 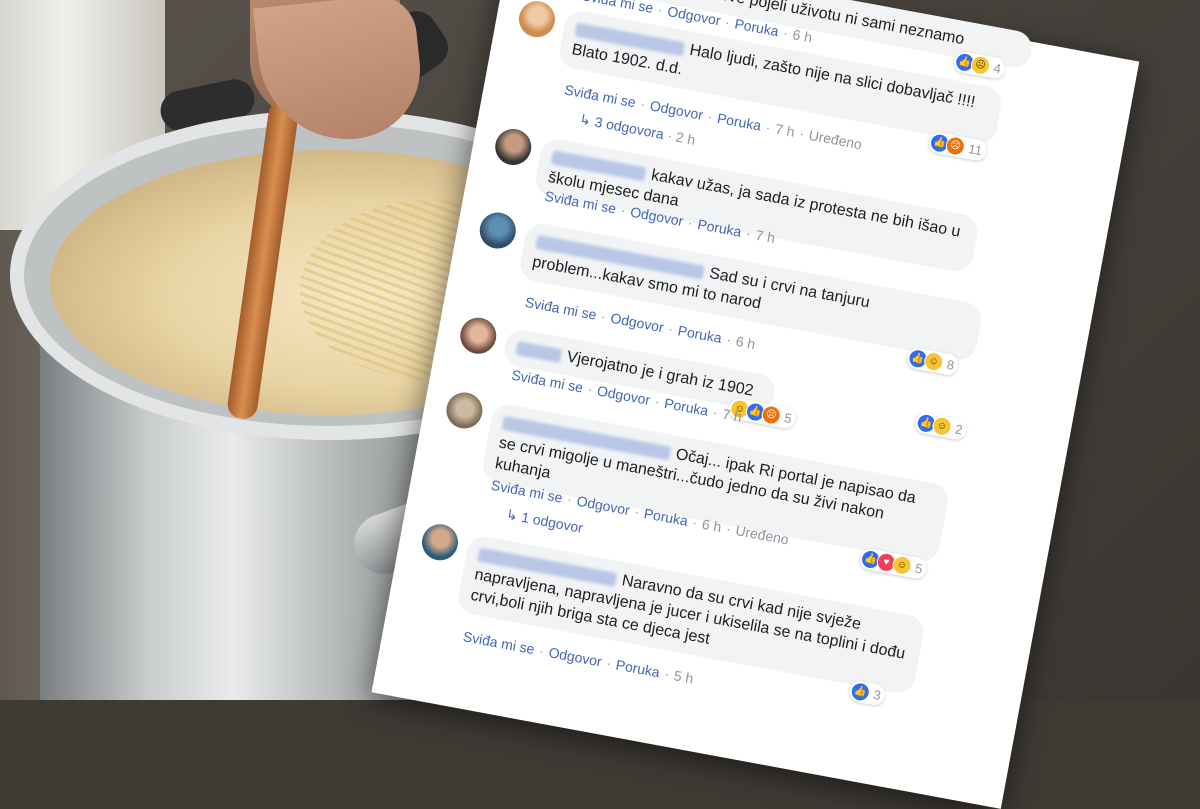 I want to click on replies-time: 2 h, so click(x=685, y=138).